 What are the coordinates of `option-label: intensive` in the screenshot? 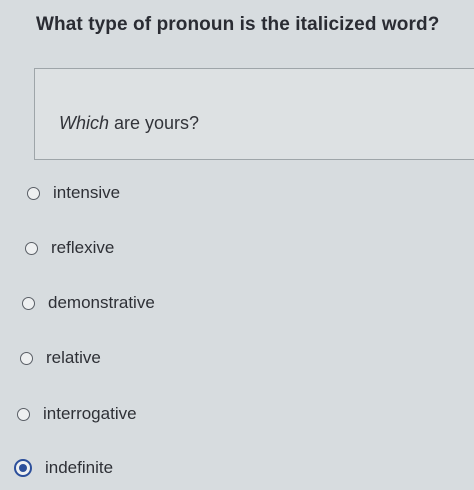 It's located at (87, 192).